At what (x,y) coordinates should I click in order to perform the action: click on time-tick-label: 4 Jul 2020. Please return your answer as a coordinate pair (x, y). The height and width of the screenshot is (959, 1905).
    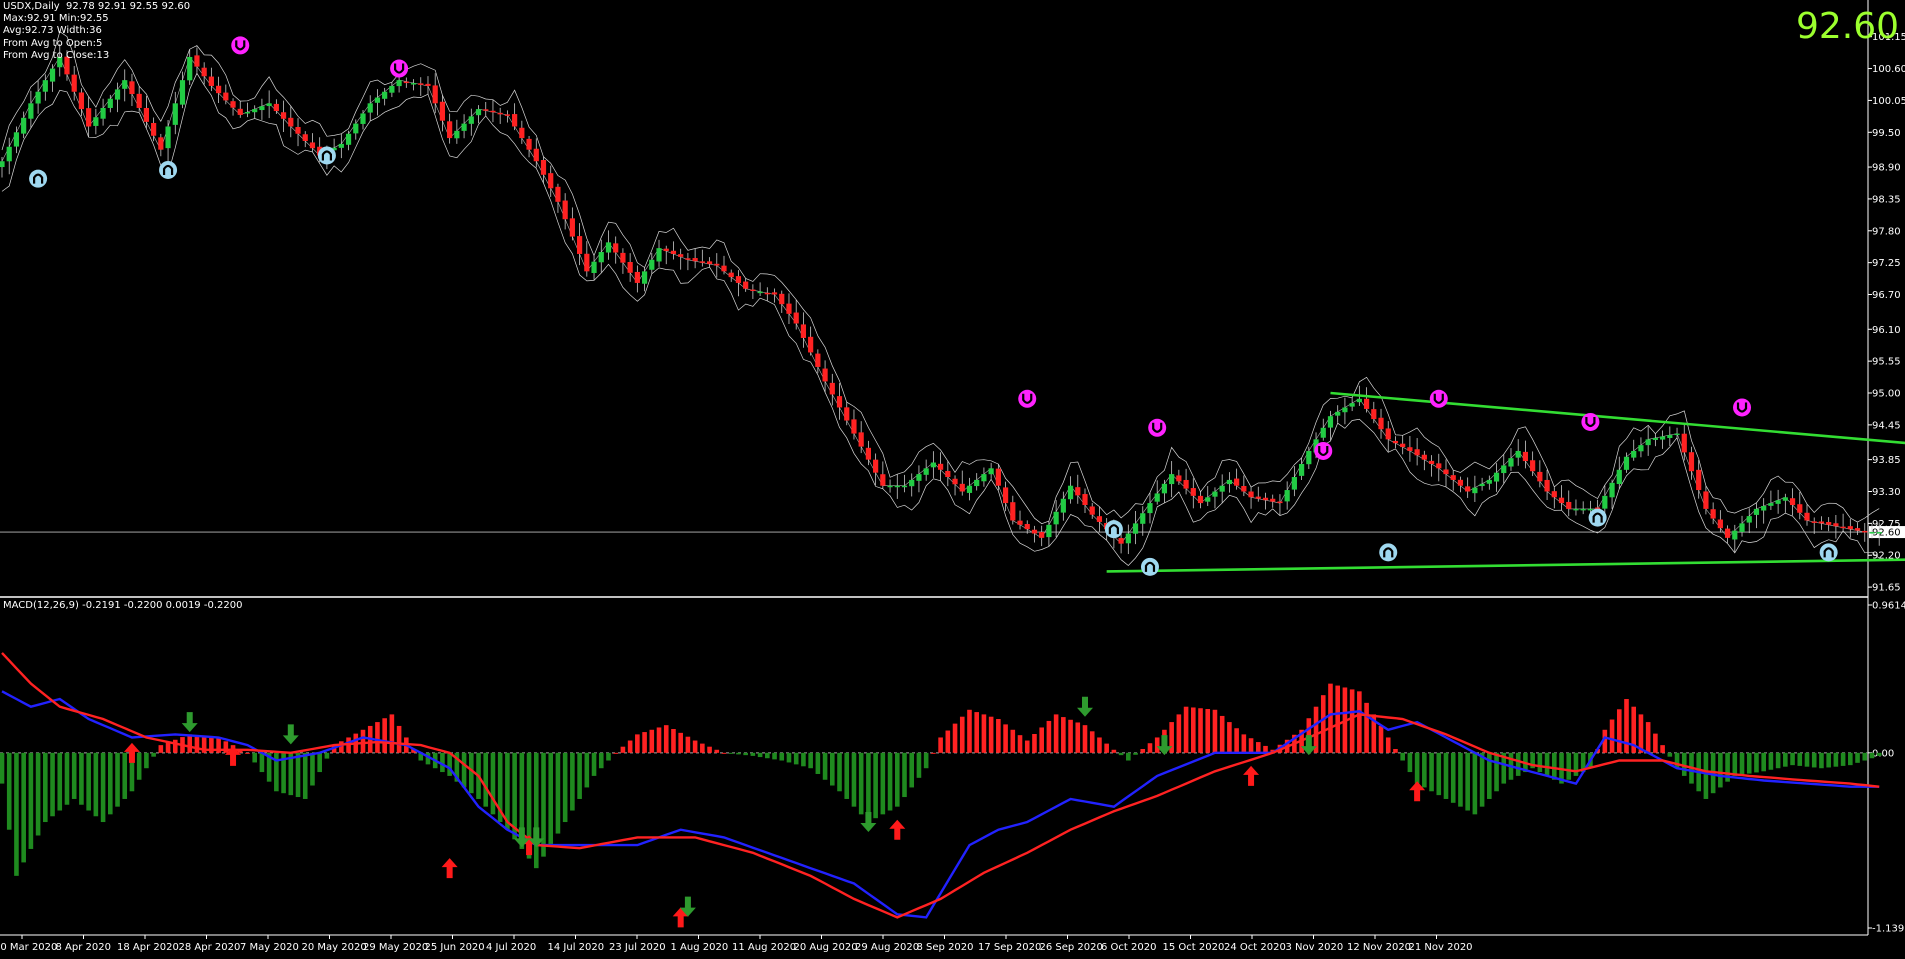
    Looking at the image, I should click on (511, 947).